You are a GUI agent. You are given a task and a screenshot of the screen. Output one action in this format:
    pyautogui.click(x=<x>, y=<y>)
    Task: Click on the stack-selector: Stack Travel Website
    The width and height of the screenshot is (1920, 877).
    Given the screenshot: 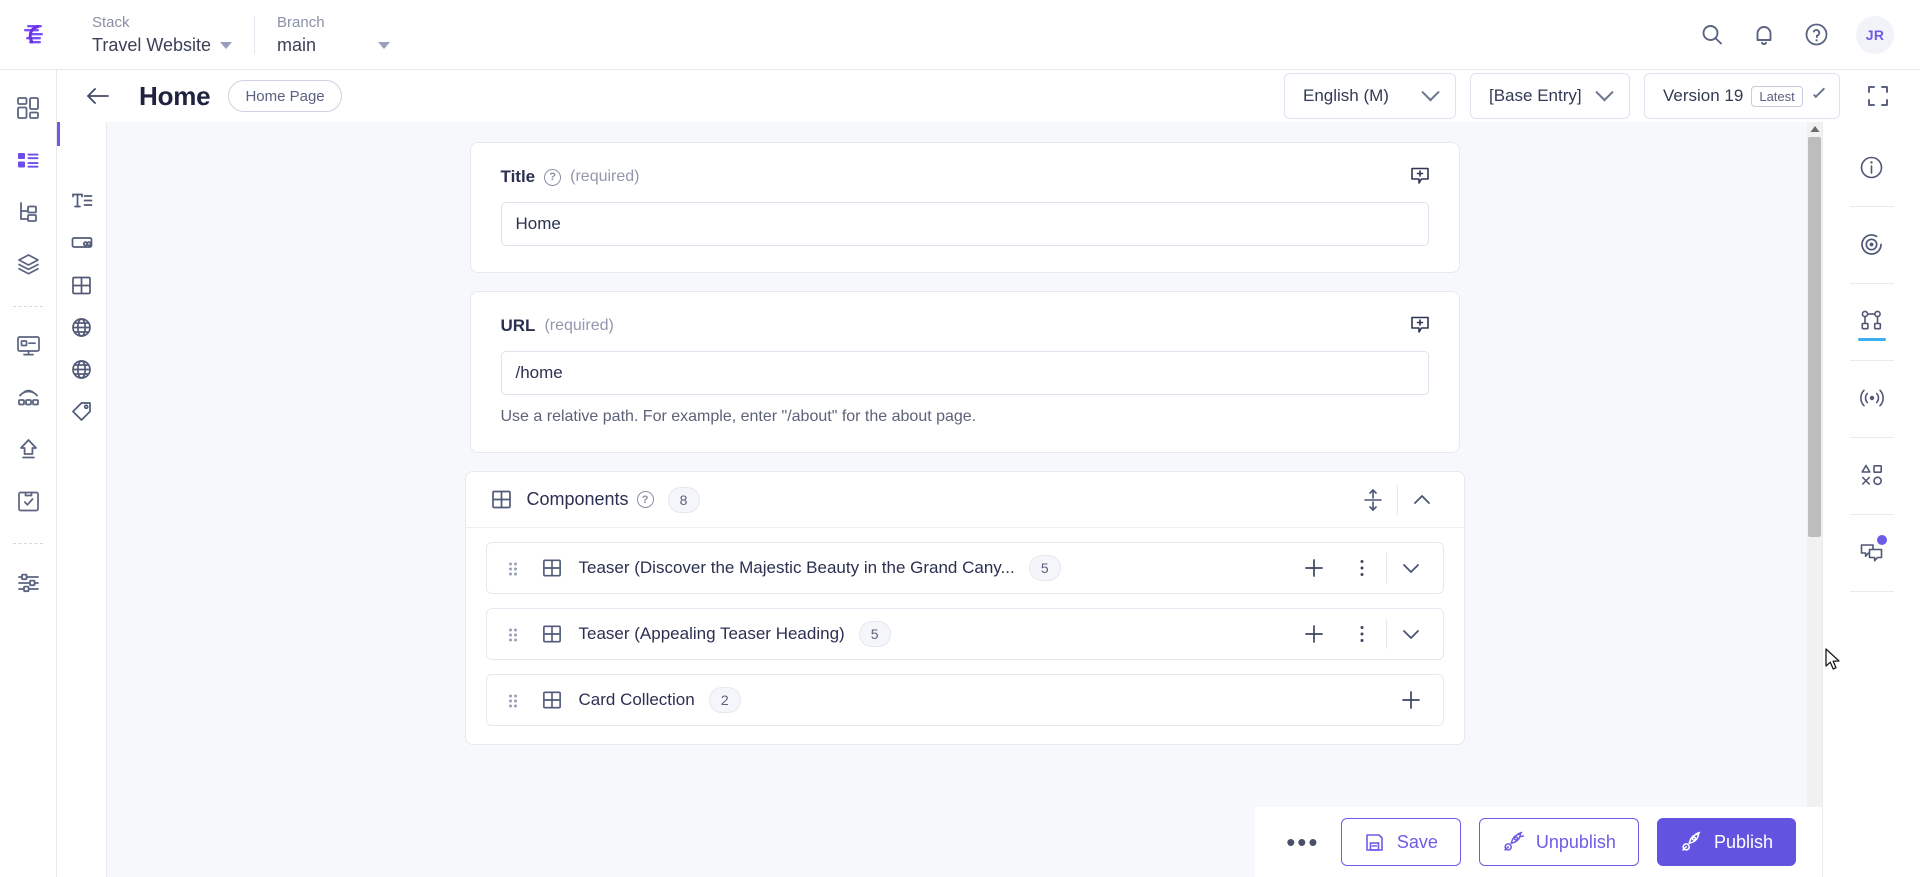 What is the action you would take?
    pyautogui.click(x=162, y=35)
    